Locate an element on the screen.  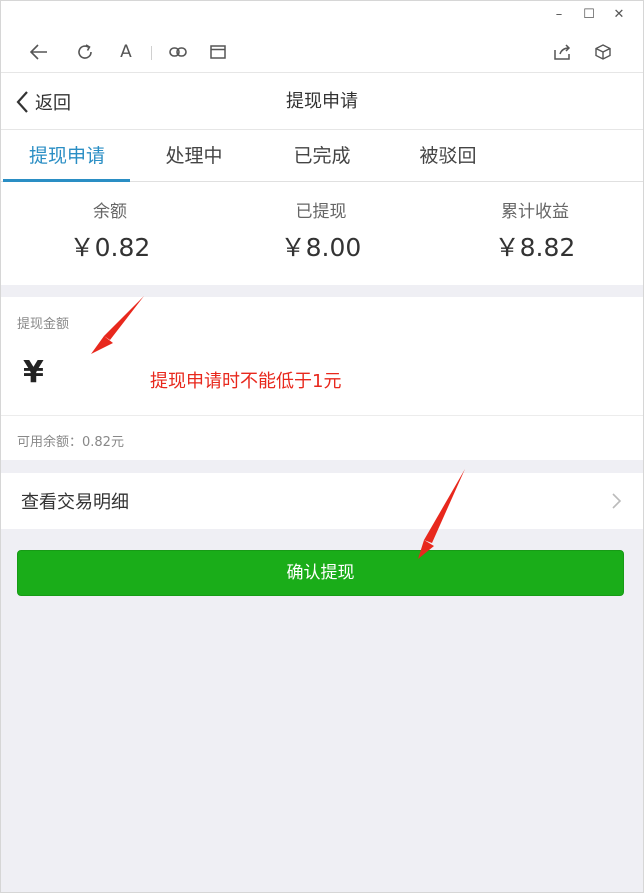
stat-value: ￥8.00 is located at coordinates (321, 247).